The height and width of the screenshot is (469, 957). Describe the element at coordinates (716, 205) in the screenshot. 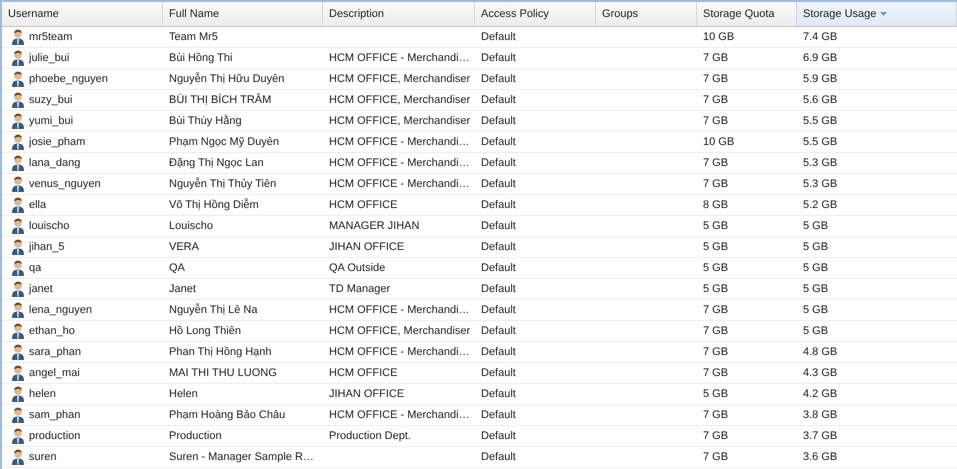

I see `table-cell-text: 8 GB` at that location.